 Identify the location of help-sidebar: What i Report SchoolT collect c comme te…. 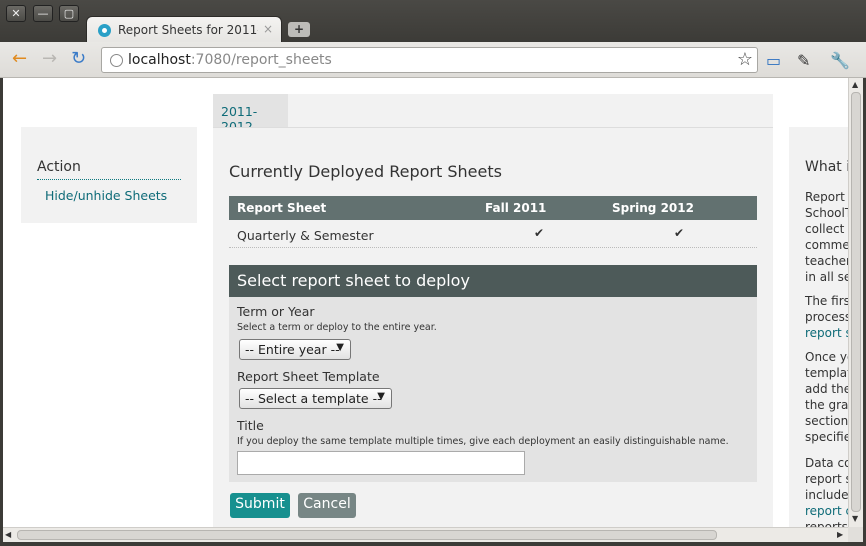
(818, 327).